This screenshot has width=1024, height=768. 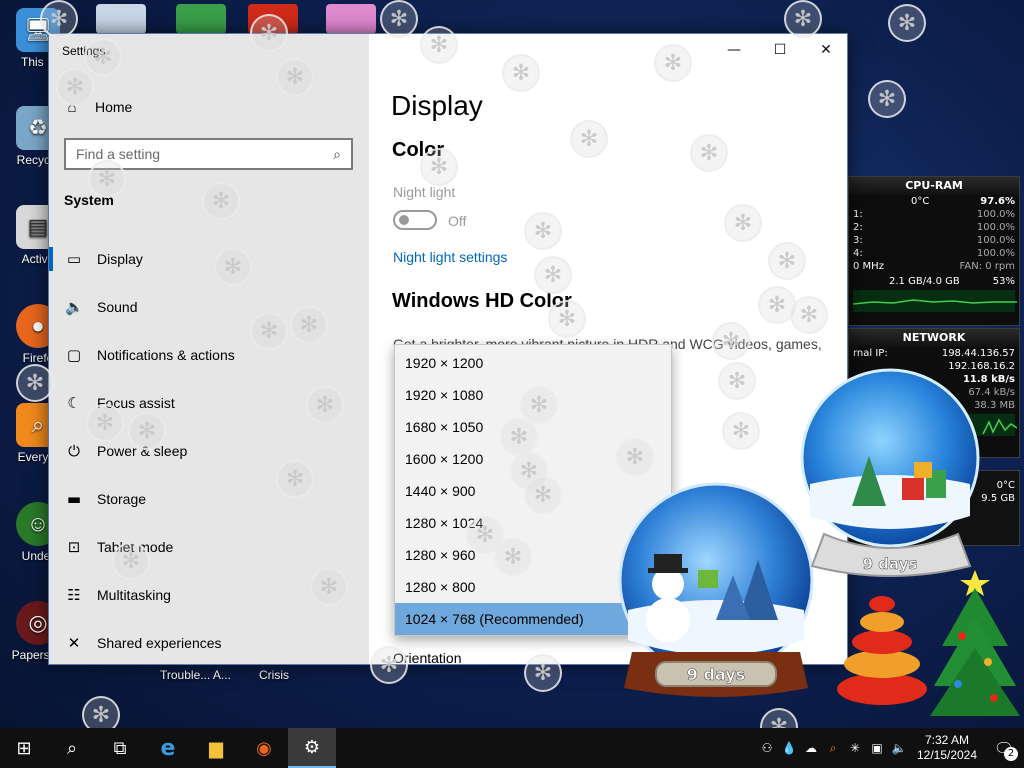 I want to click on resolution-option: 1920 × 1080, so click(x=533, y=395).